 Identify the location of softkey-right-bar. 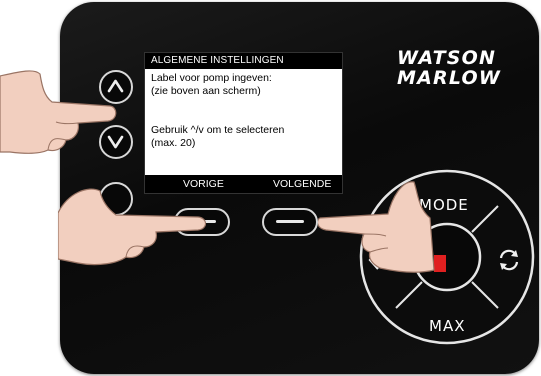
(290, 221).